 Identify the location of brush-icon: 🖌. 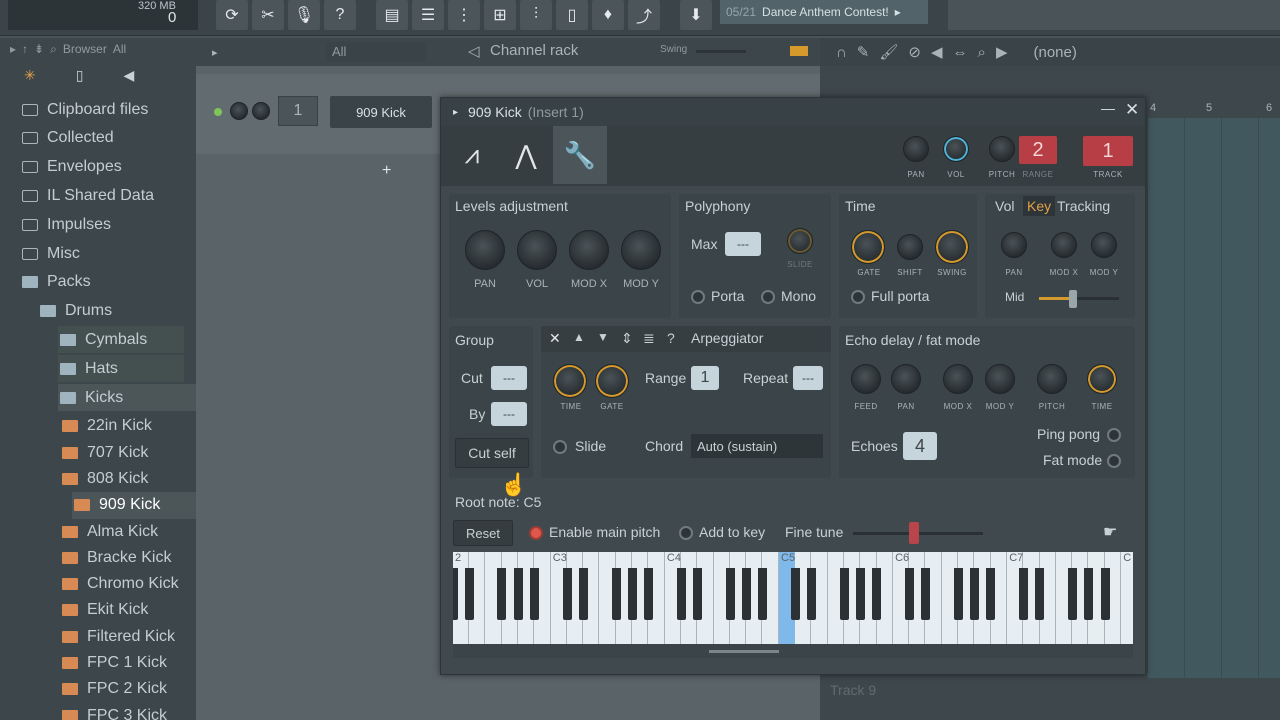
(888, 52).